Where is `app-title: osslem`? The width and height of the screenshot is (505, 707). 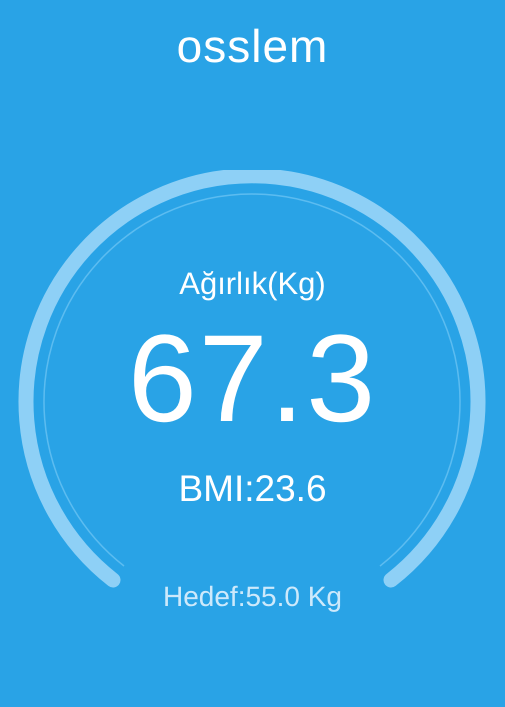 app-title: osslem is located at coordinates (252, 46).